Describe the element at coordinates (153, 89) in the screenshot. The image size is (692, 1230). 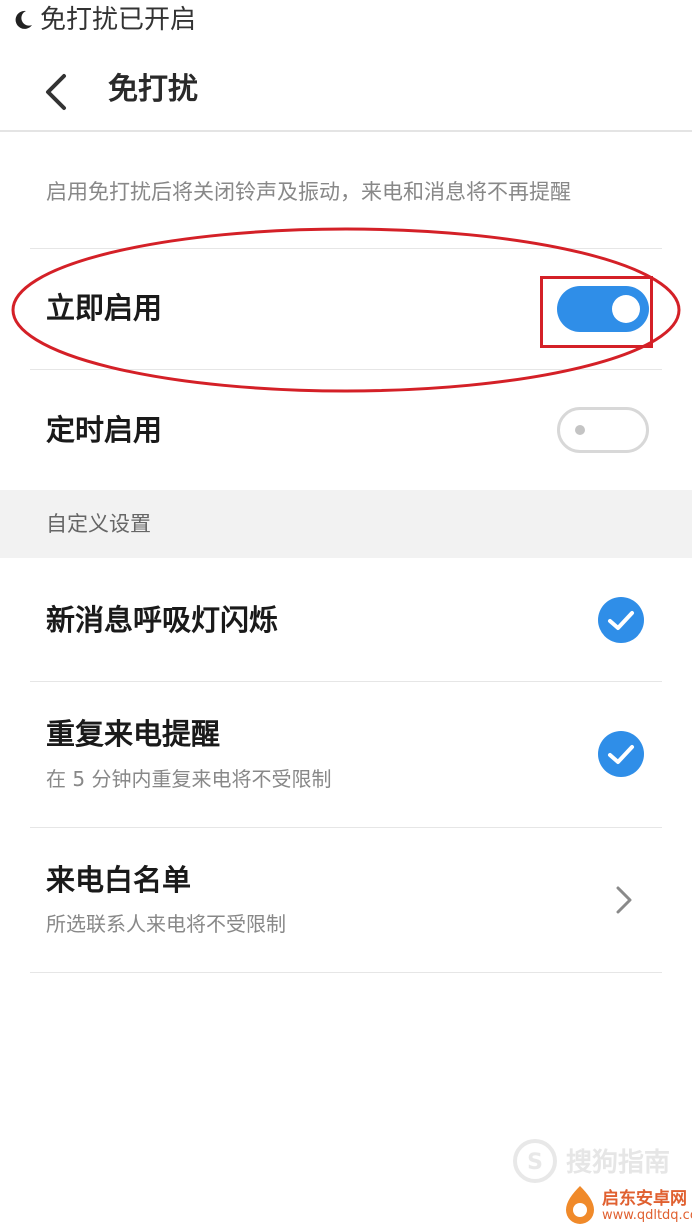
I see `page-title: 免打扰` at that location.